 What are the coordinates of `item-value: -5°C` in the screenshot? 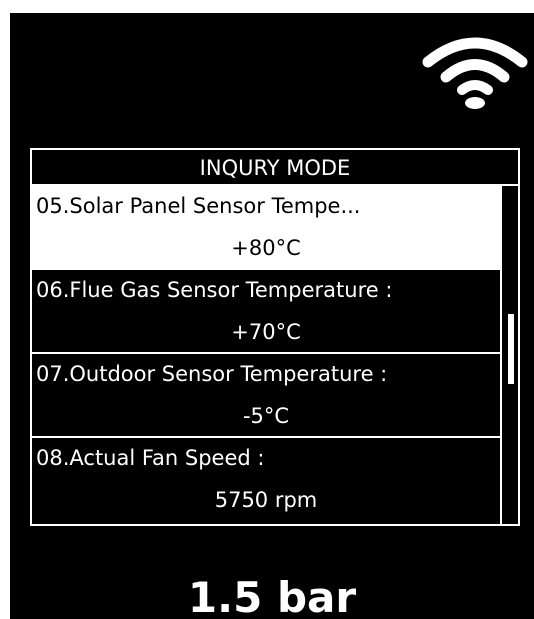 It's located at (266, 416).